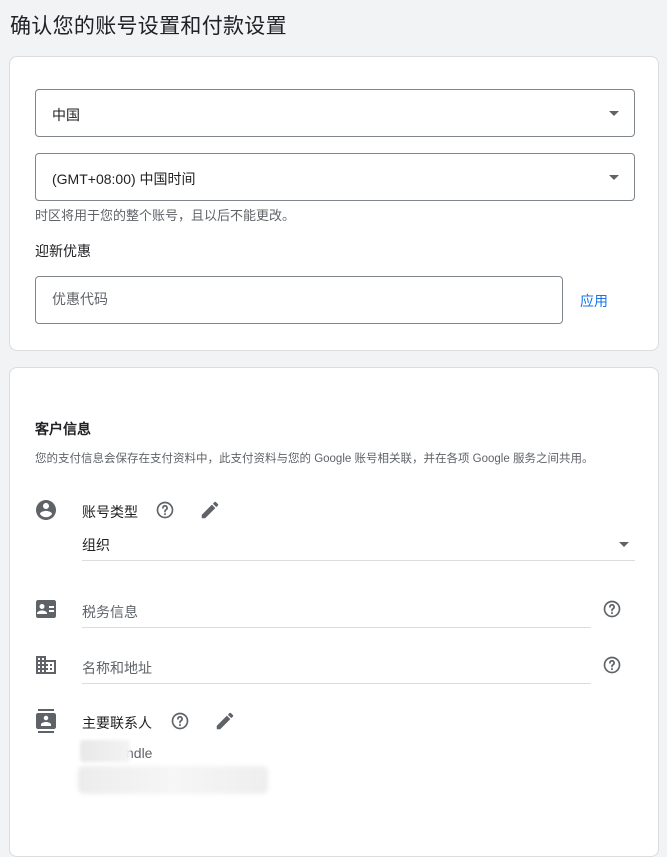 The width and height of the screenshot is (667, 857). Describe the element at coordinates (594, 301) in the screenshot. I see `apply-button: 应用` at that location.